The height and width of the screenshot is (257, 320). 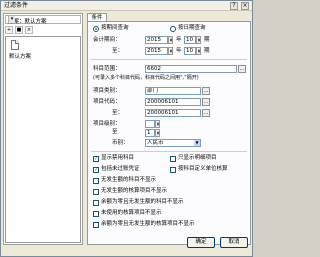 What do you see at coordinates (170, 40) in the screenshot?
I see `start-year-spinner` at bounding box center [170, 40].